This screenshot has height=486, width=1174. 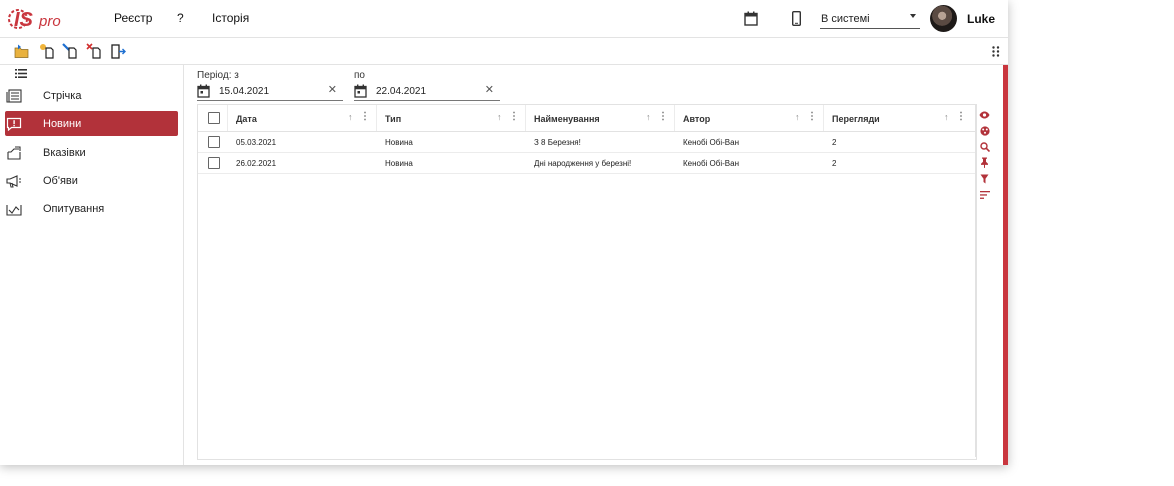 What do you see at coordinates (567, 119) in the screenshot?
I see `column-label: Найменування` at bounding box center [567, 119].